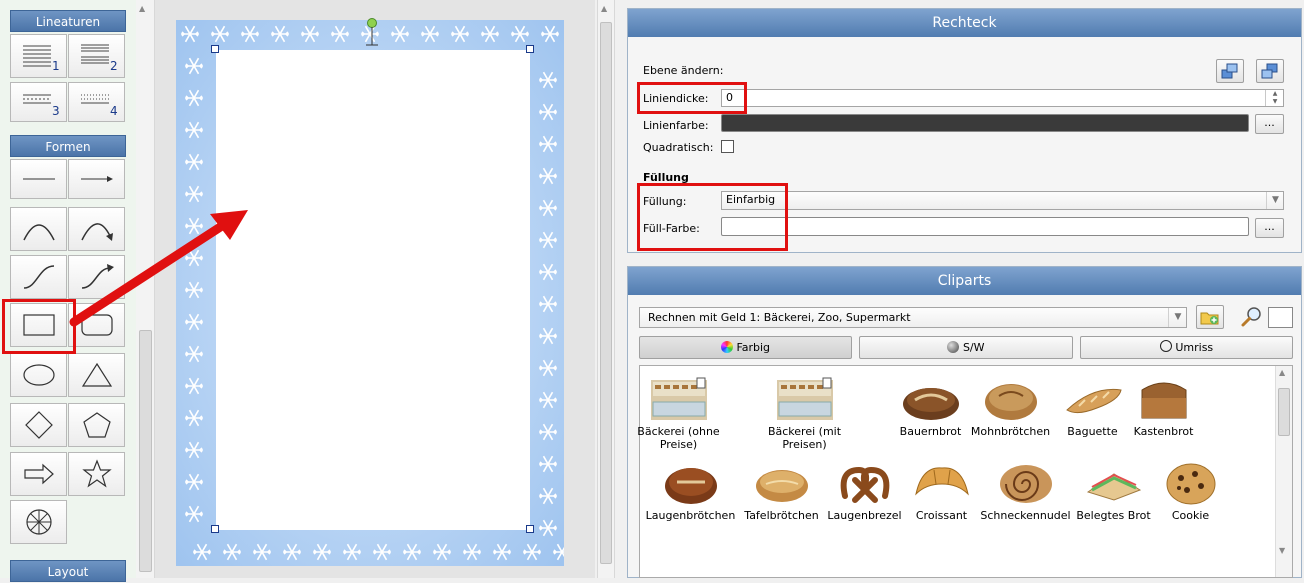 The height and width of the screenshot is (583, 1304). Describe the element at coordinates (215, 529) in the screenshot. I see `resize-handle-bottom-left` at that location.